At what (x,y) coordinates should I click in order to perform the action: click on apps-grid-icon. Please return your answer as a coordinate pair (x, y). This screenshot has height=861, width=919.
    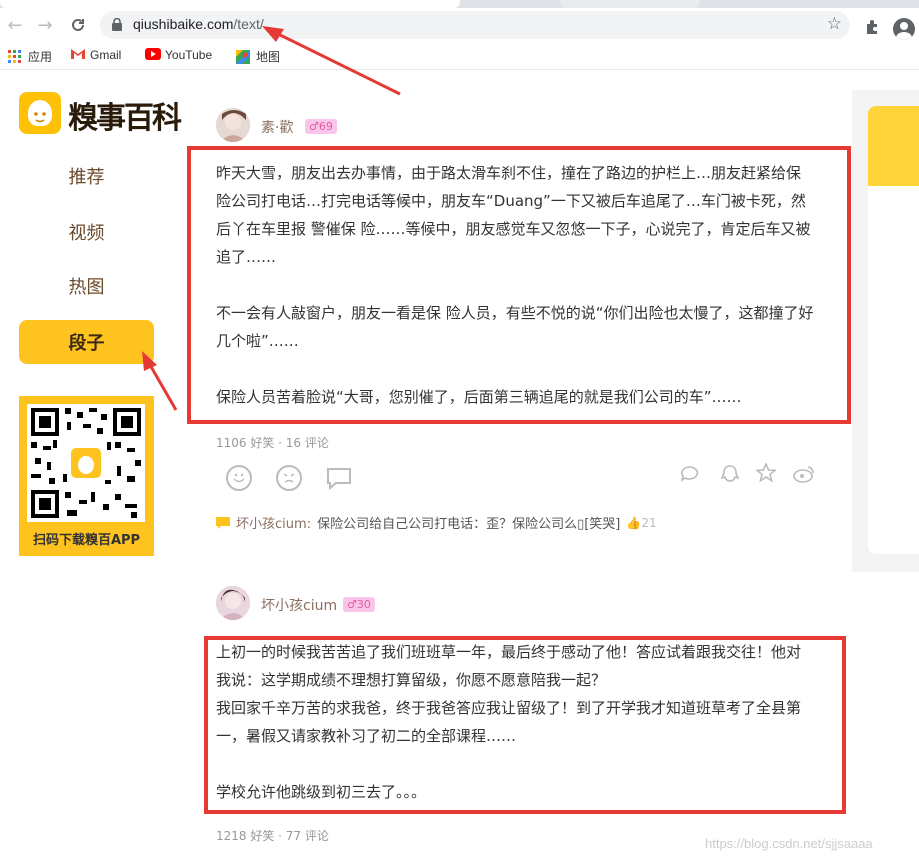
    Looking at the image, I should click on (15, 56).